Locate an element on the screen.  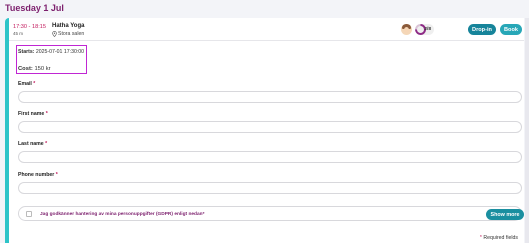
class-location: Stora salen is located at coordinates (68, 34).